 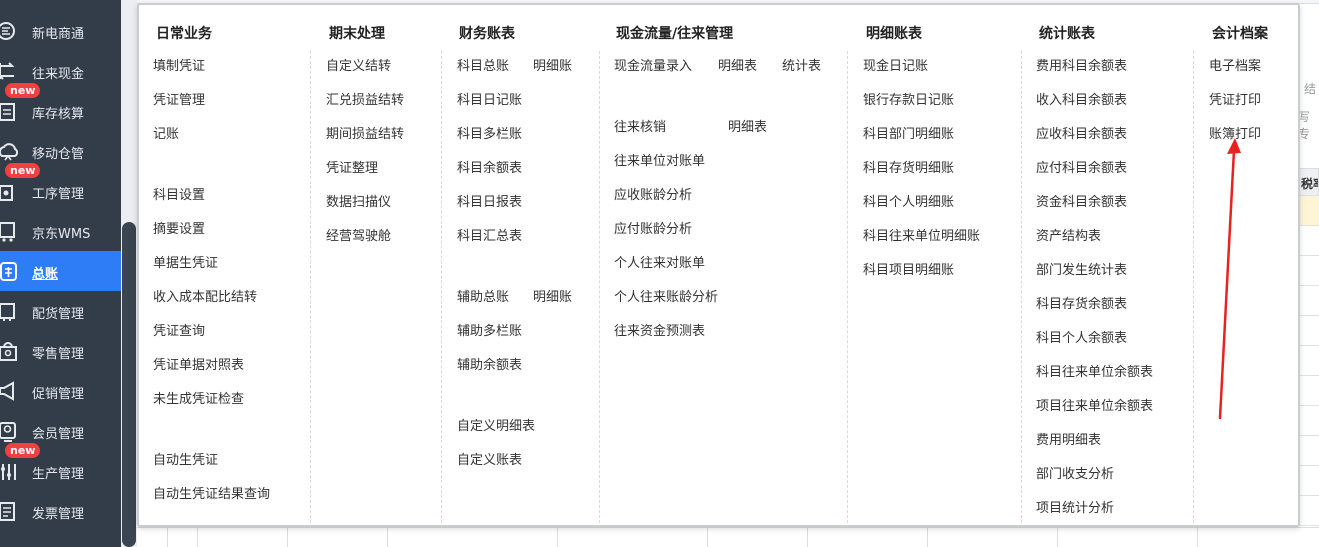 What do you see at coordinates (640, 125) in the screenshot?
I see `menu-item: 往来核销` at bounding box center [640, 125].